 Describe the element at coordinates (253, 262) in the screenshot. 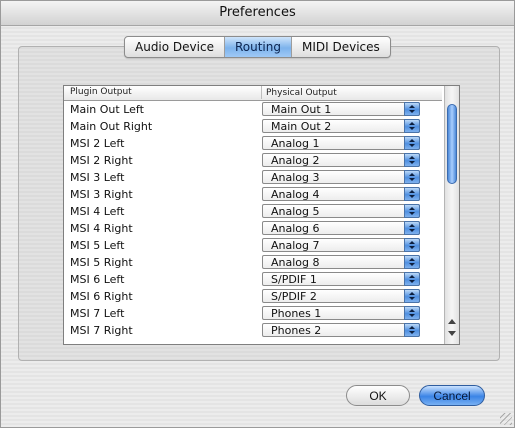

I see `table-row: MSI 5 Right Analog 8` at that location.